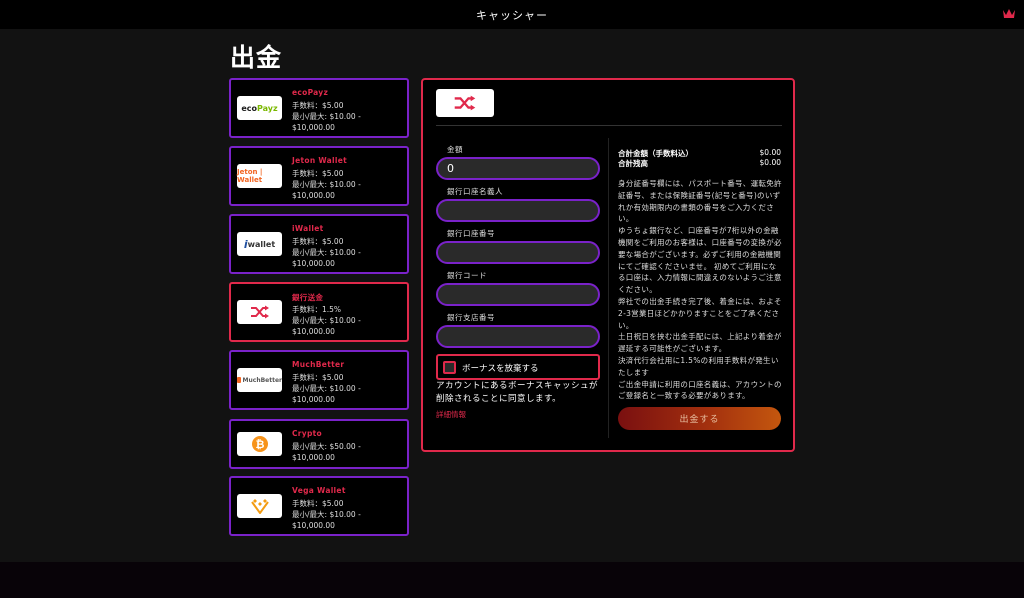 The height and width of the screenshot is (598, 1024). Describe the element at coordinates (700, 343) in the screenshot. I see `info-paragraph: 土日祝日を挟む出金手配には、上記より着金が遅延する可能性がございます。` at that location.